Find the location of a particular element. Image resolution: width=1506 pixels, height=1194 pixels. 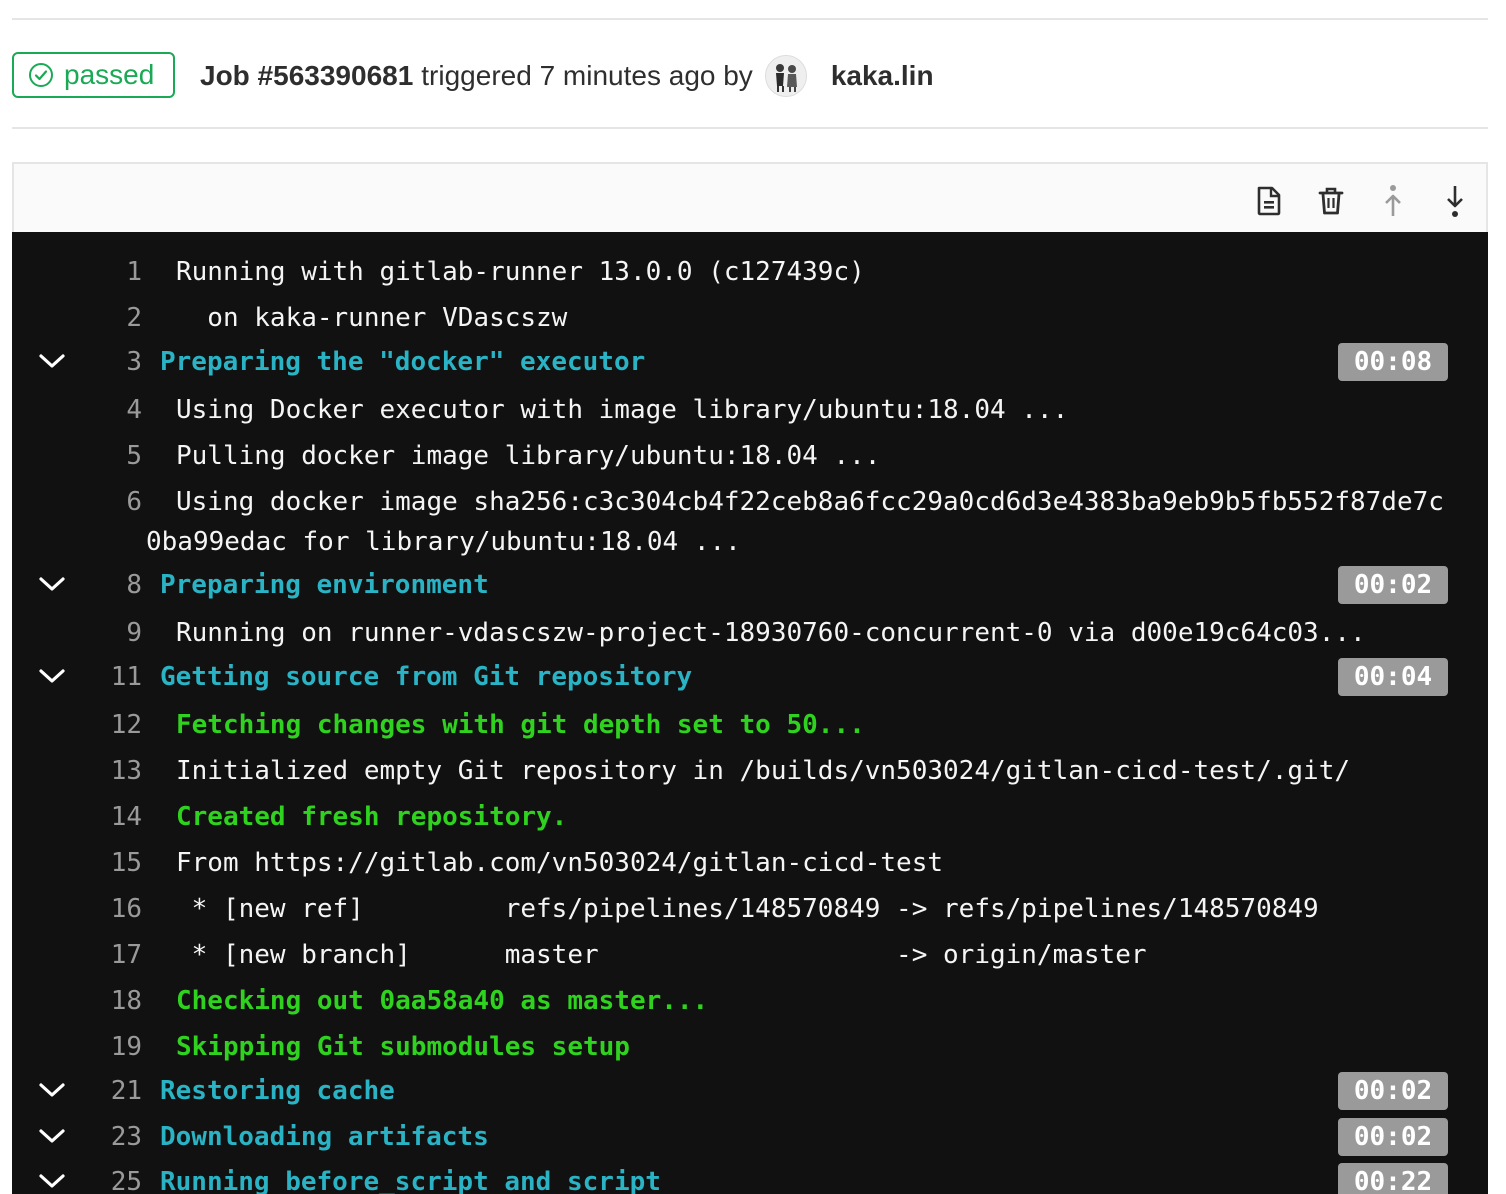

line-number: 19 is located at coordinates (126, 1047).